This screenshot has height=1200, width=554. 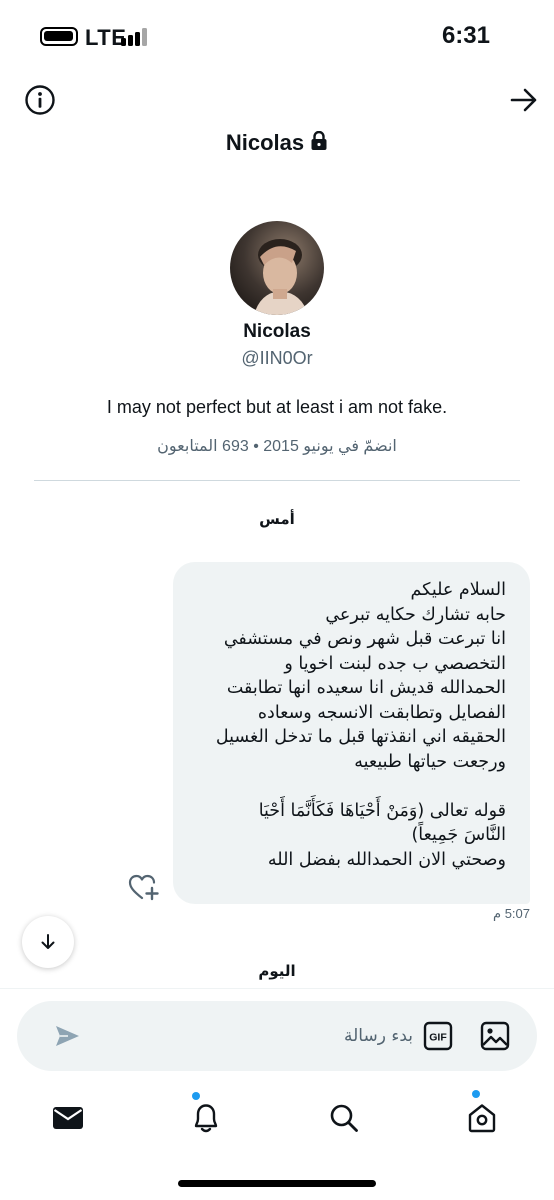 I want to click on send-button, so click(x=67, y=1036).